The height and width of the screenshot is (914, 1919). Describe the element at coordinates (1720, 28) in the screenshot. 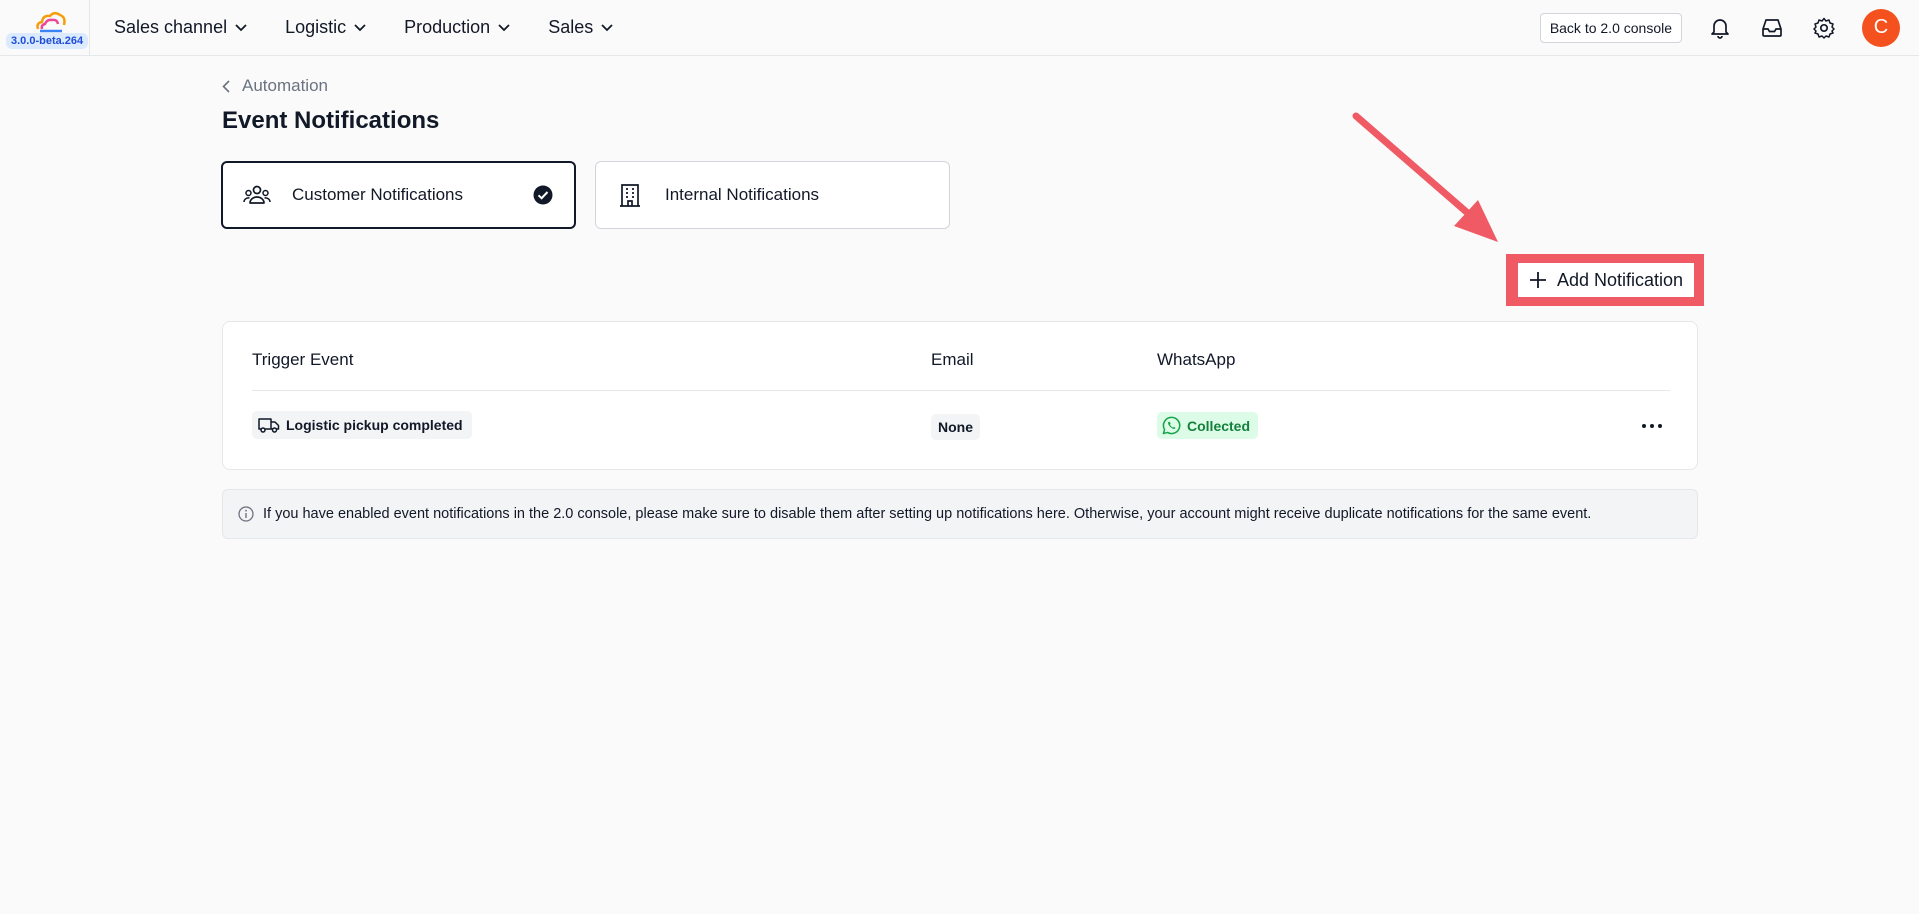

I see `notifications-bell-icon` at that location.